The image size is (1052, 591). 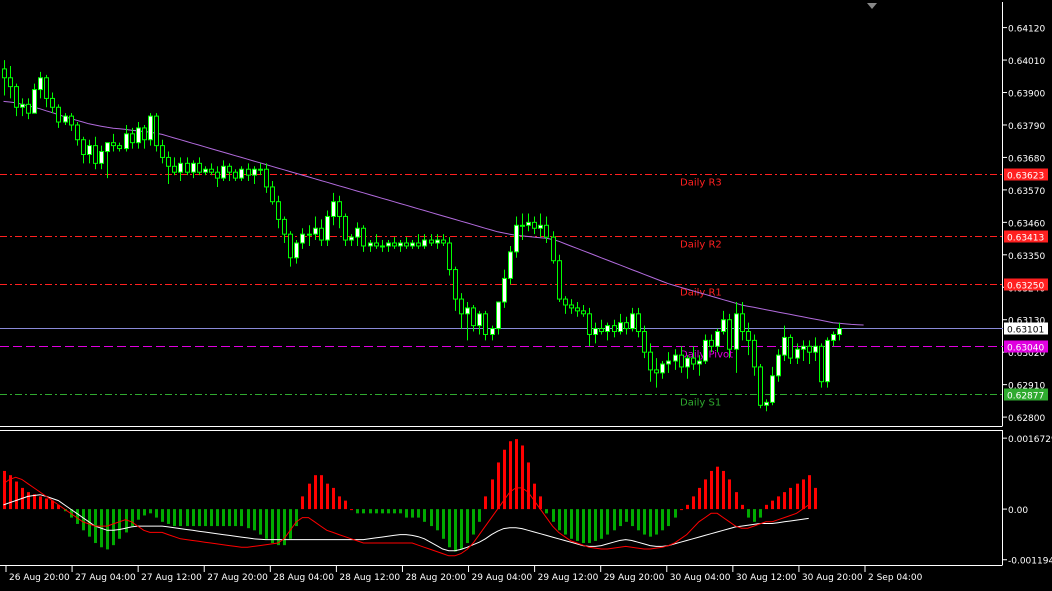 I want to click on level-price-text: 0.62877, so click(x=1025, y=397).